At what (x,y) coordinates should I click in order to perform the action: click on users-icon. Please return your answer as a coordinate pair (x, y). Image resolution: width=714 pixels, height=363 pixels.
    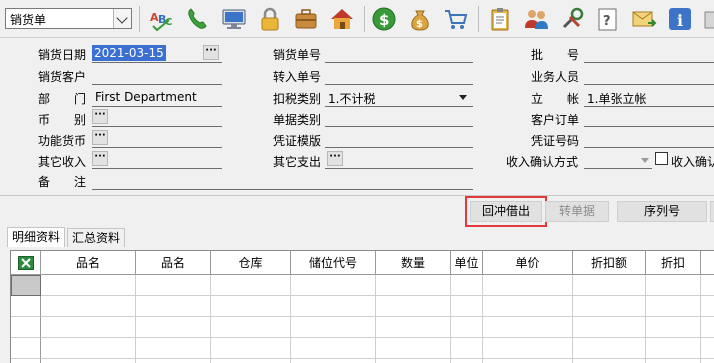
    Looking at the image, I should click on (536, 19).